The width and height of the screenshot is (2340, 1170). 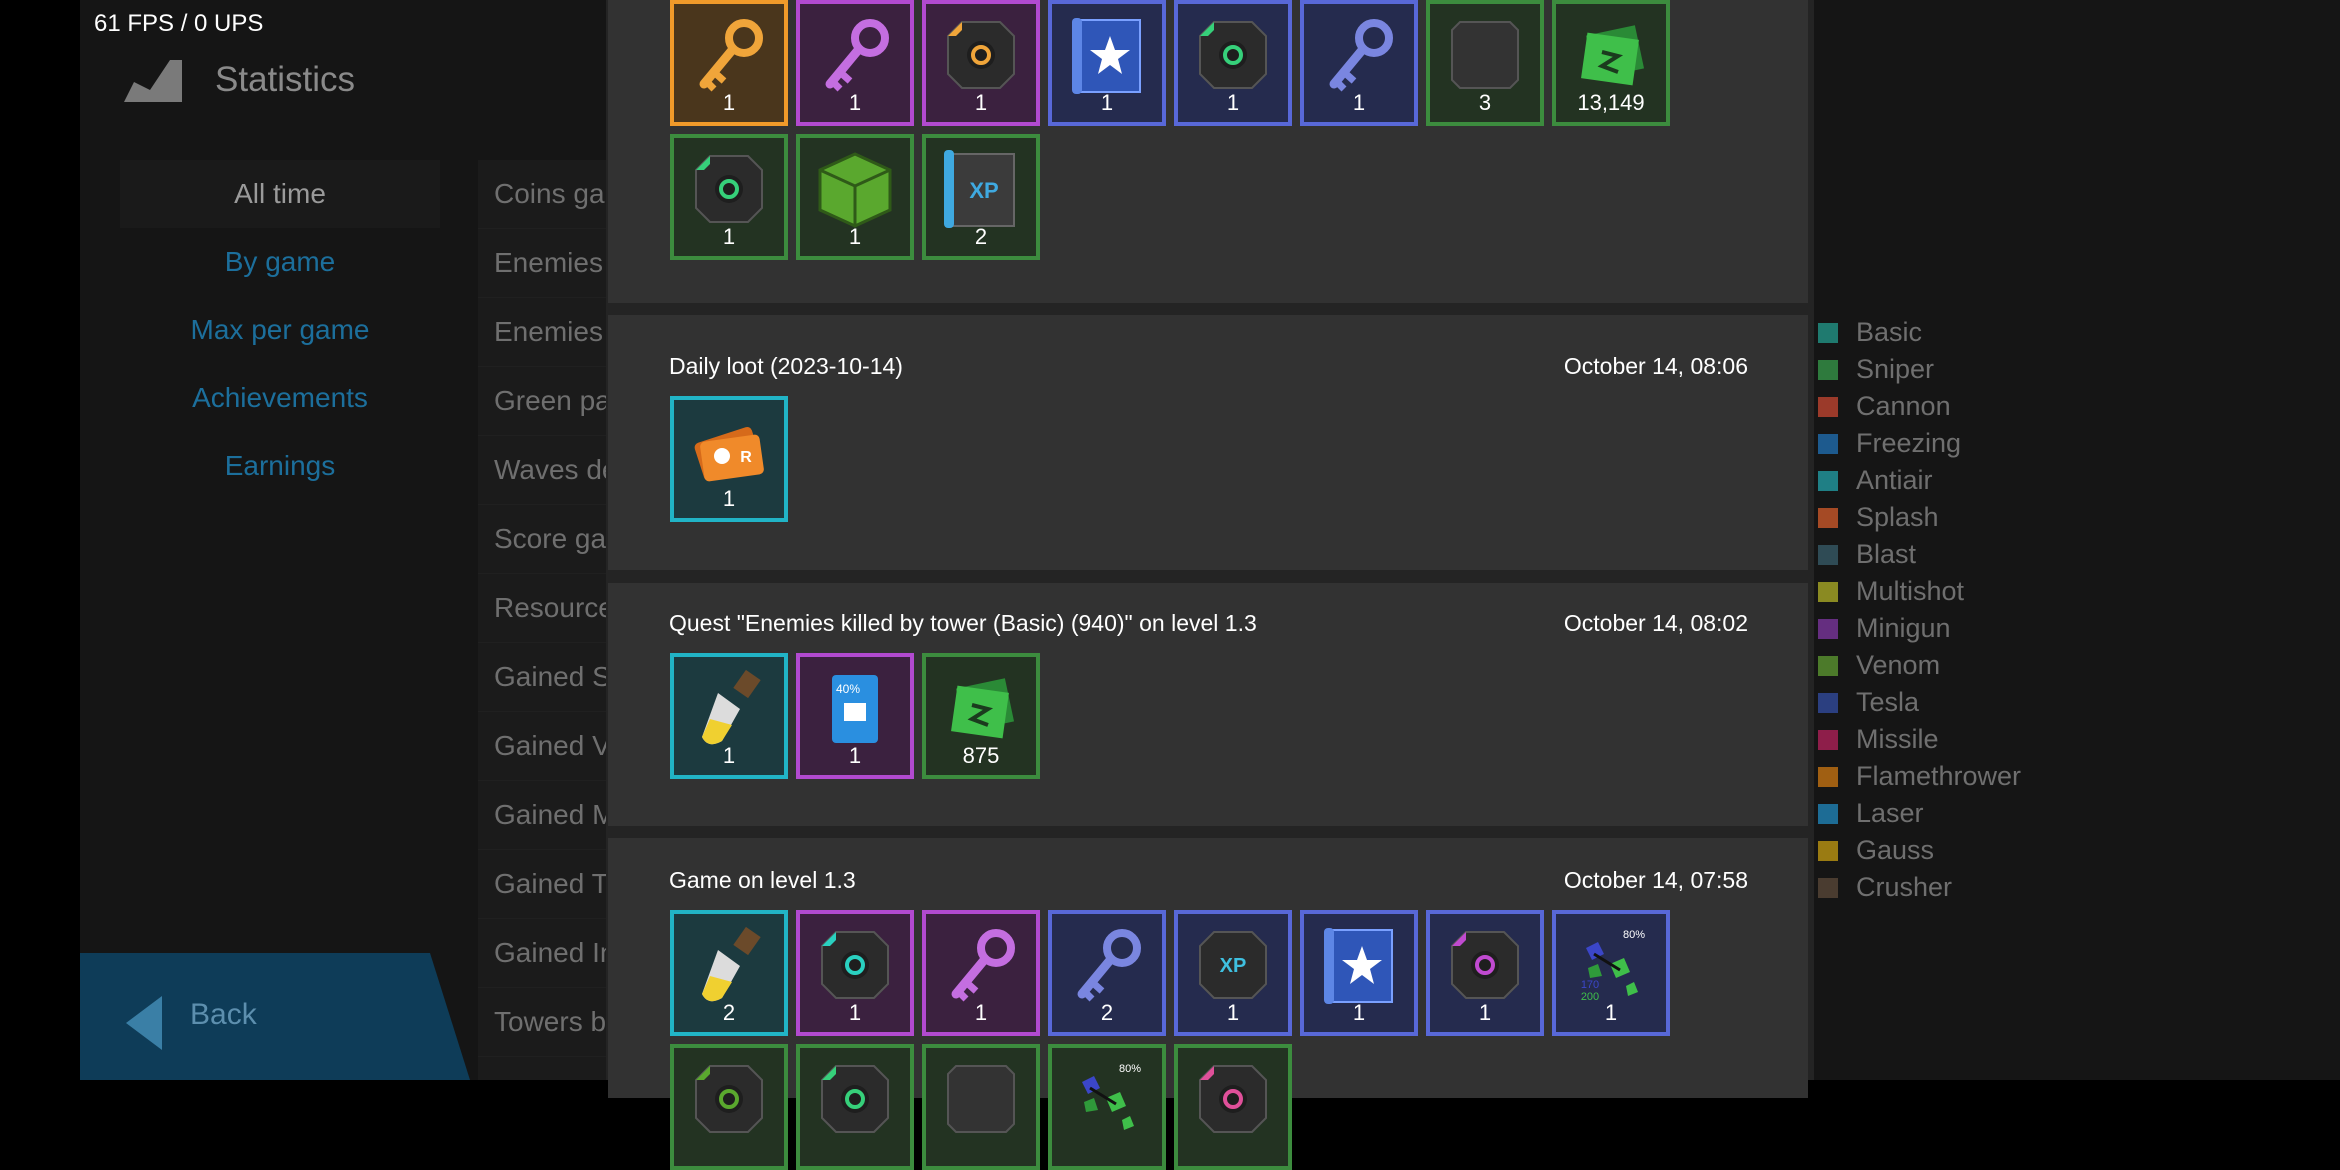 What do you see at coordinates (548, 470) in the screenshot?
I see `stat-row: Waves de` at bounding box center [548, 470].